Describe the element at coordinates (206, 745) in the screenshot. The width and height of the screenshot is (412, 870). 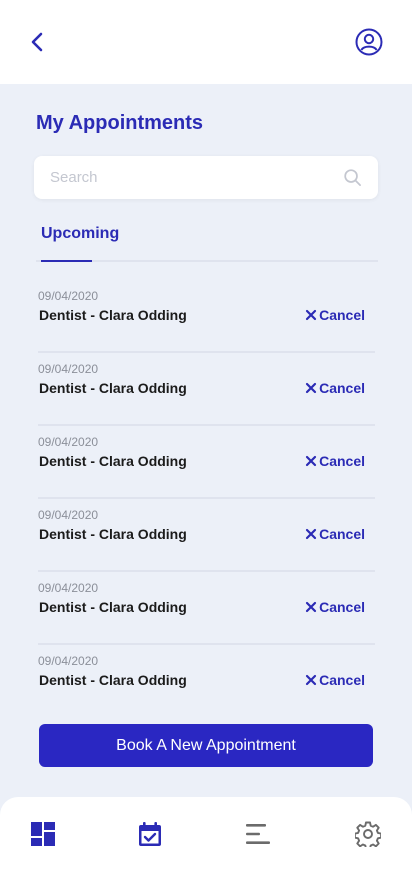
I see `book-appointment-button: Book A New Appointment` at that location.